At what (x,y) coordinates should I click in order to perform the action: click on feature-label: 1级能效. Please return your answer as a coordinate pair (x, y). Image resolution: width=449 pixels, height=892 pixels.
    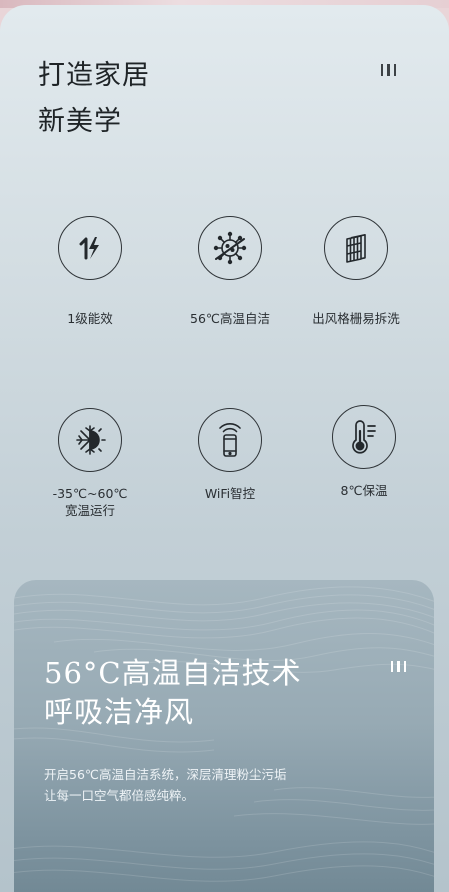
    Looking at the image, I should click on (90, 318).